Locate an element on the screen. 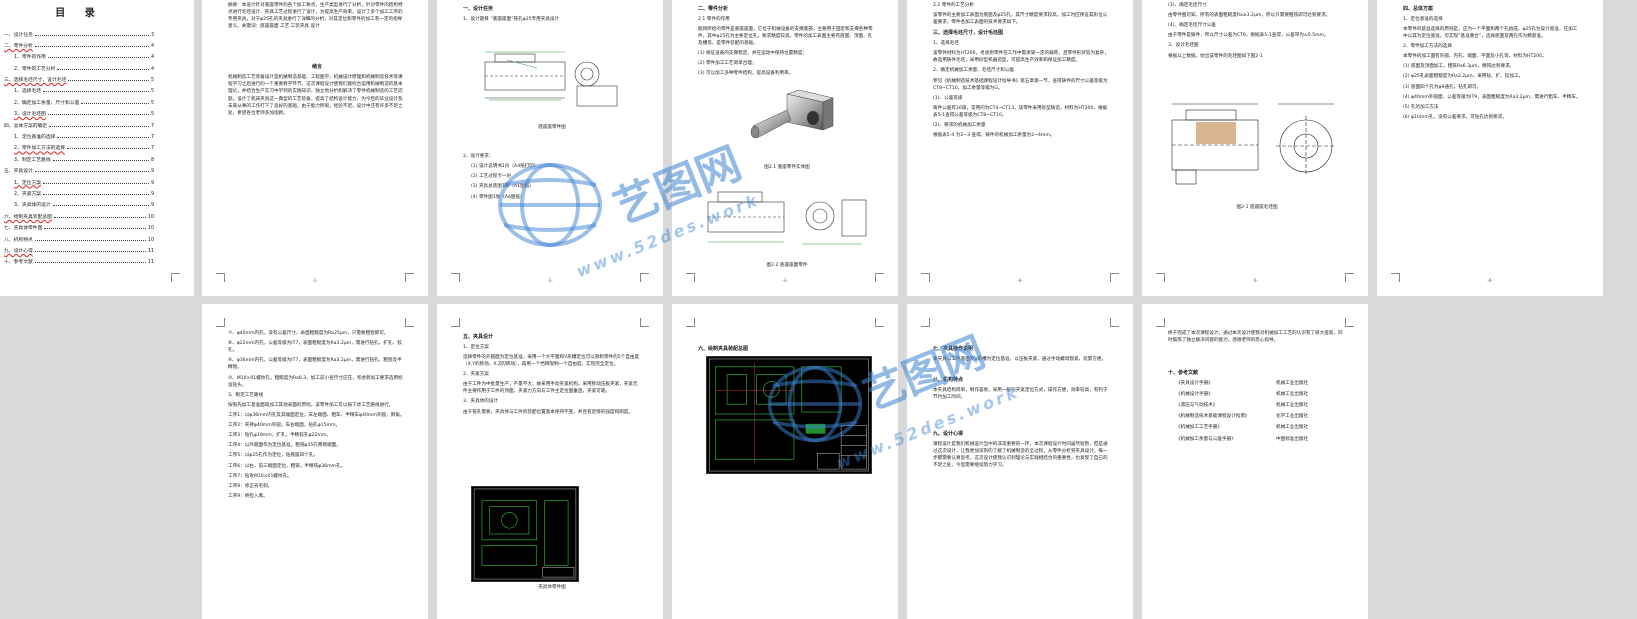 The image size is (1637, 619). process-step: 工序6：以右，前三端面定位，粗铣，半精铣φ36mm孔。 is located at coordinates (287, 466).